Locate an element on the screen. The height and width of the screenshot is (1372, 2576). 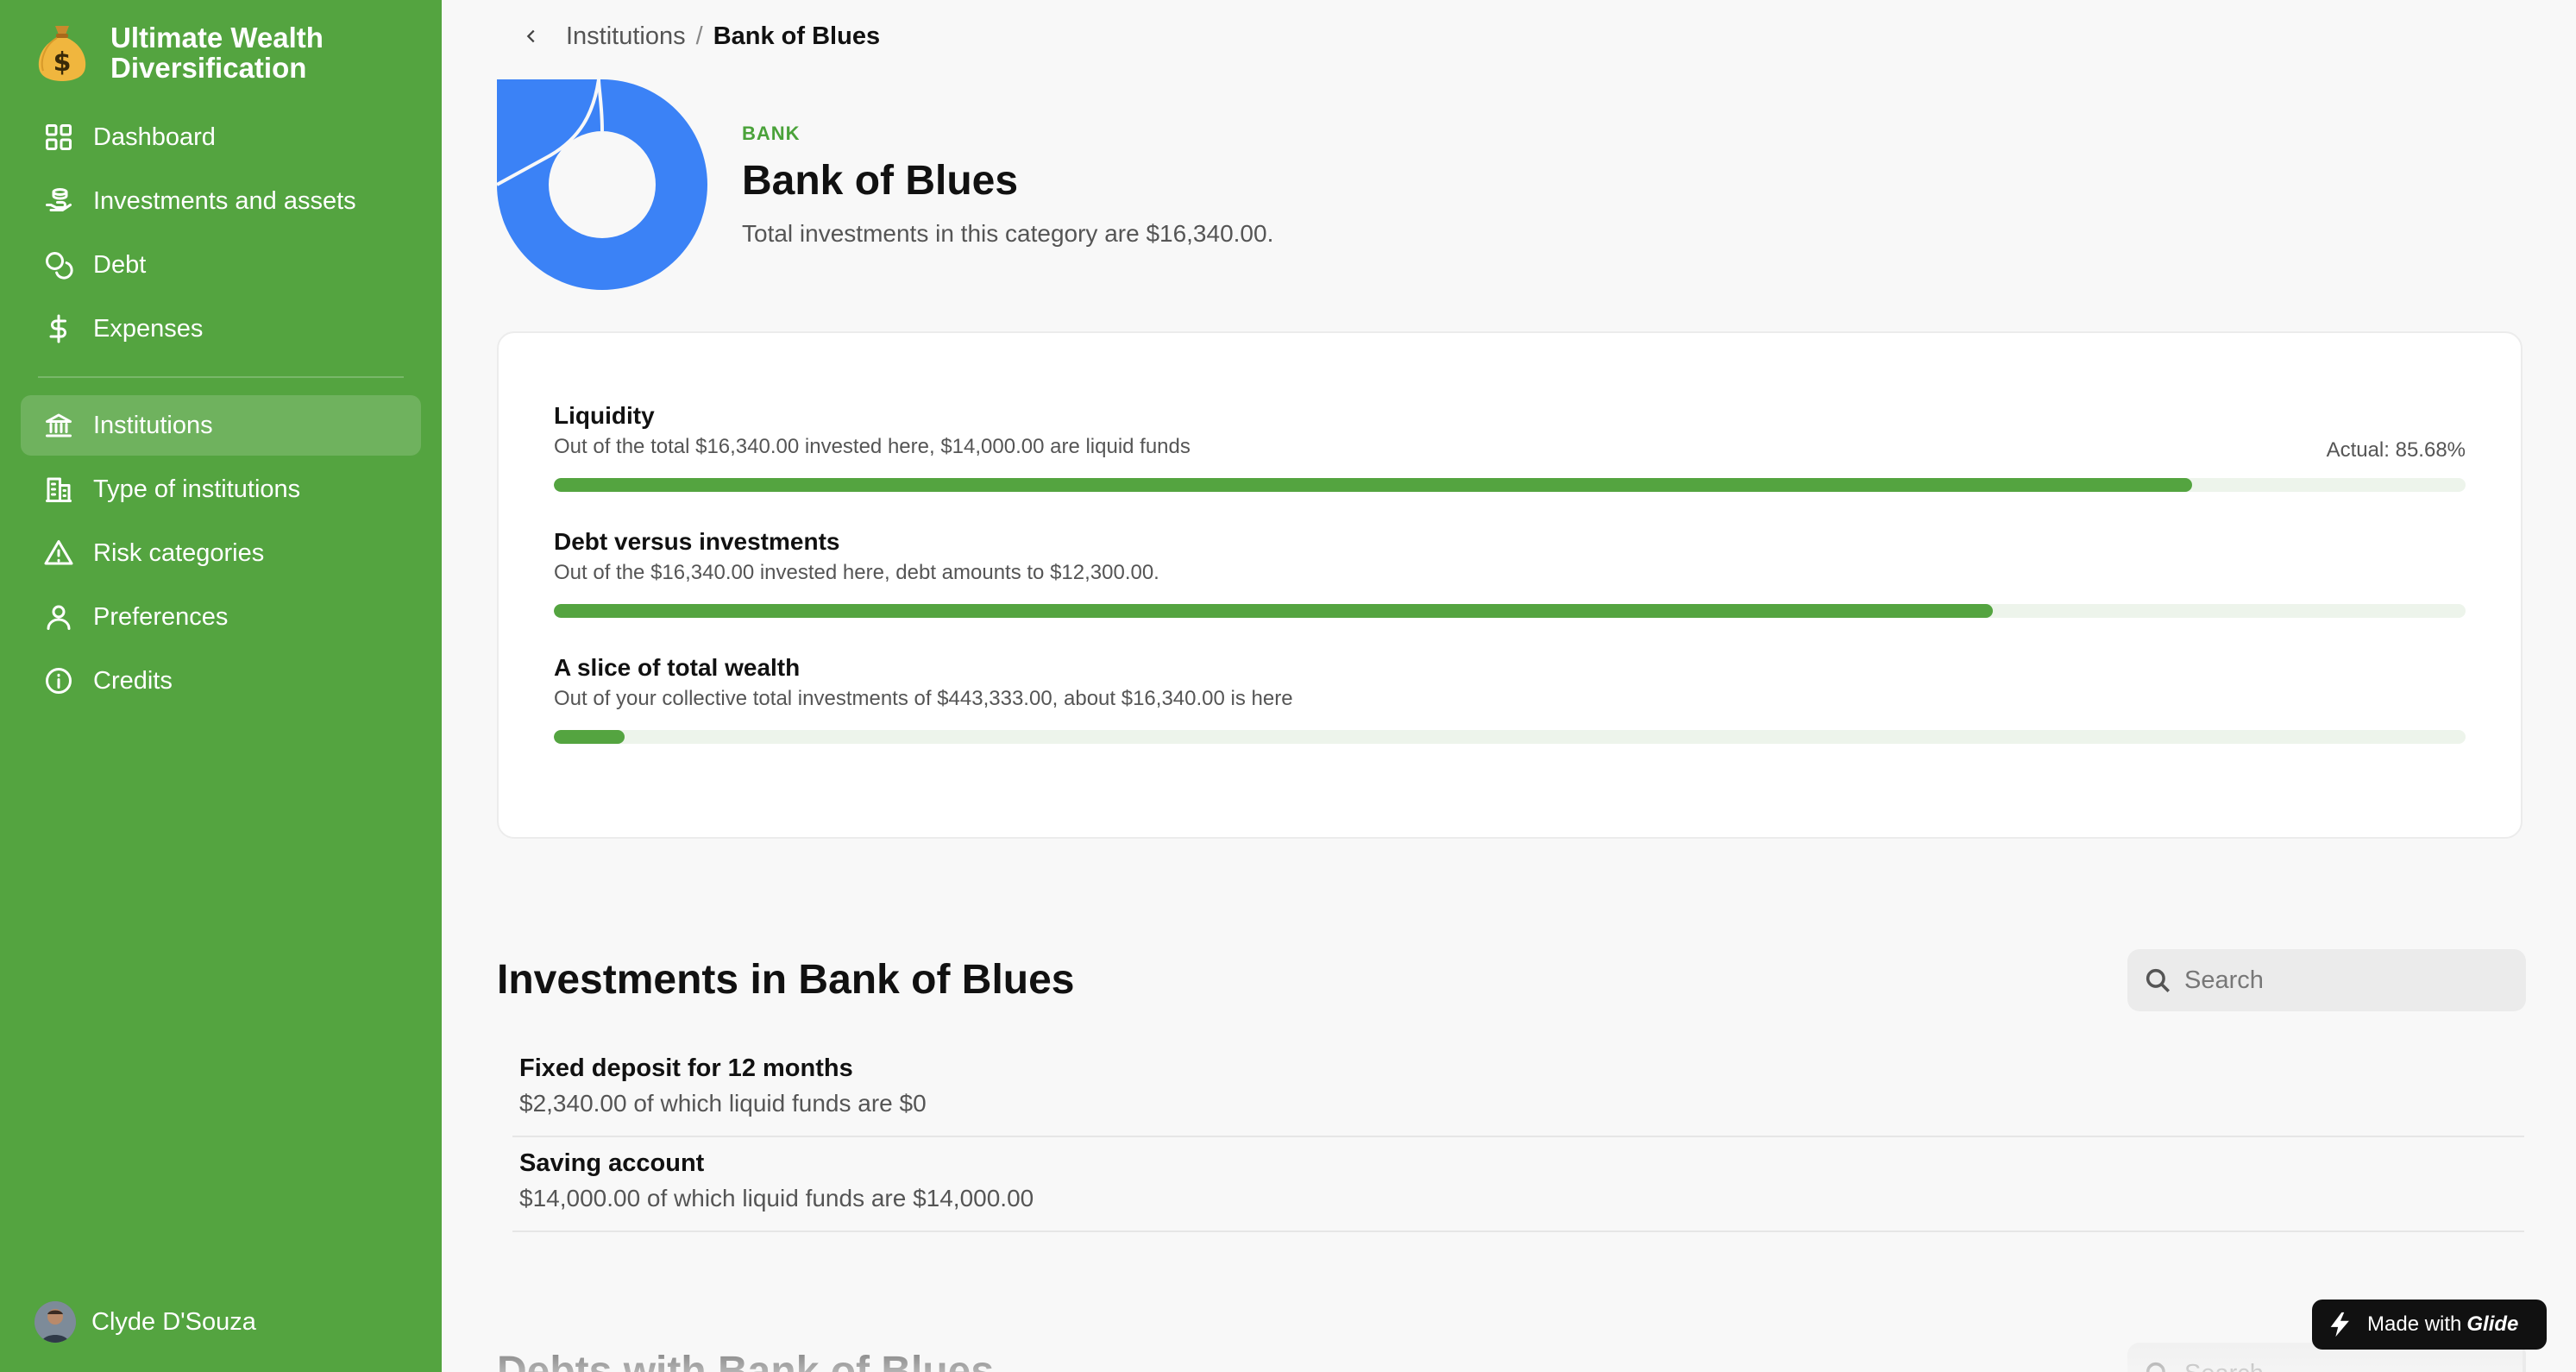
metric-title: Debt versus investments is located at coordinates (697, 542).